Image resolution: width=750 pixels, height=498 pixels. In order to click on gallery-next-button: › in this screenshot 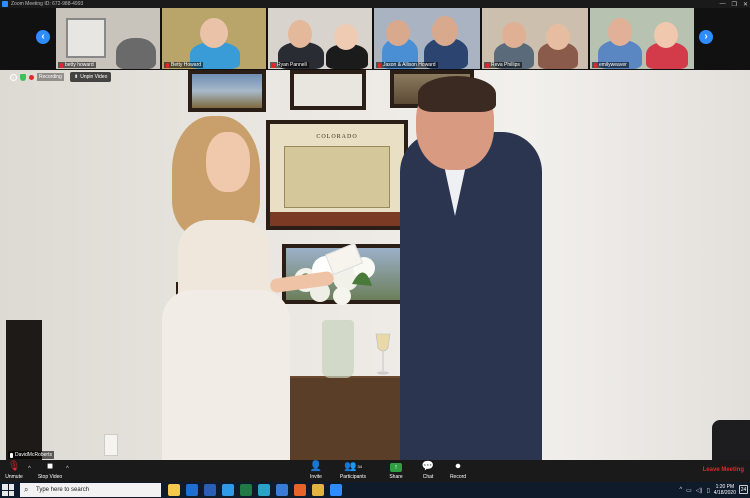, I will do `click(706, 37)`.